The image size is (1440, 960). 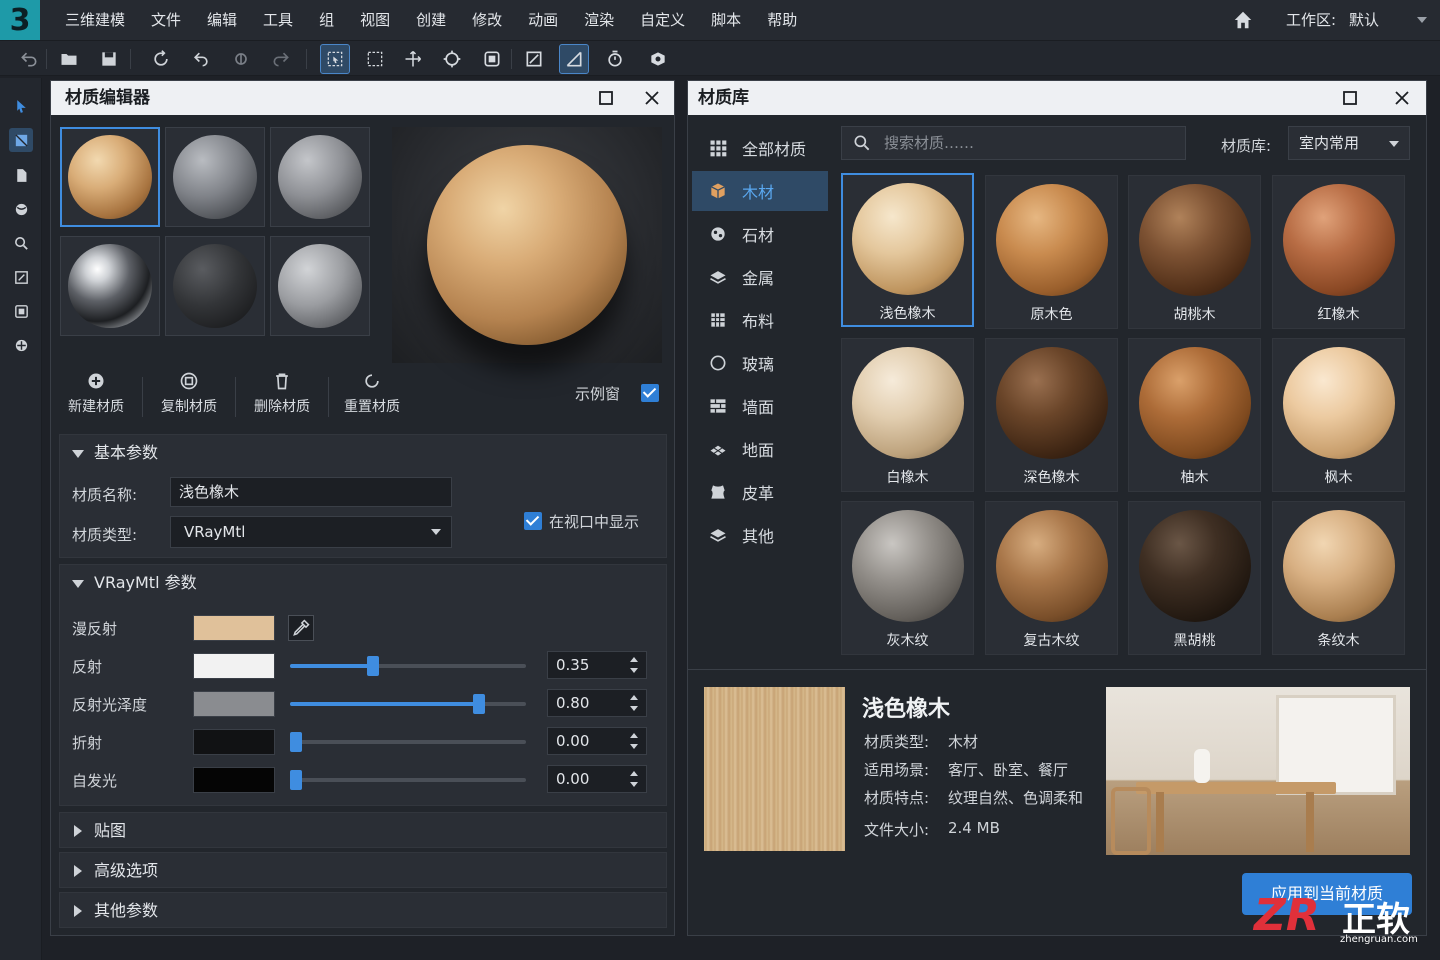 What do you see at coordinates (431, 20) in the screenshot?
I see `menu-item-create: 创建` at bounding box center [431, 20].